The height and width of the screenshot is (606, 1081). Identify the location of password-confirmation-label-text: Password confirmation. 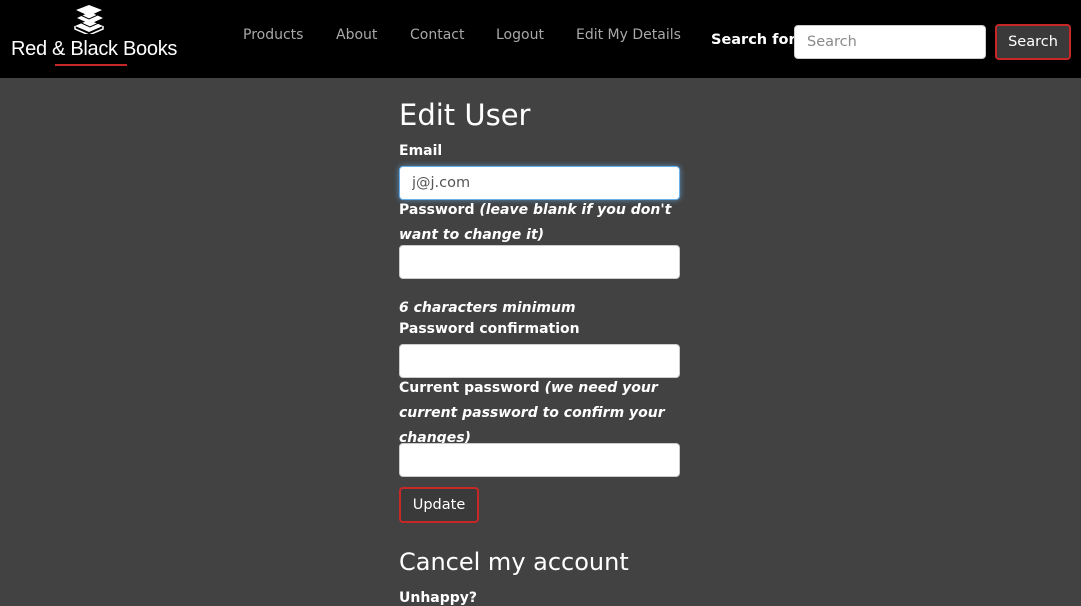
(489, 329).